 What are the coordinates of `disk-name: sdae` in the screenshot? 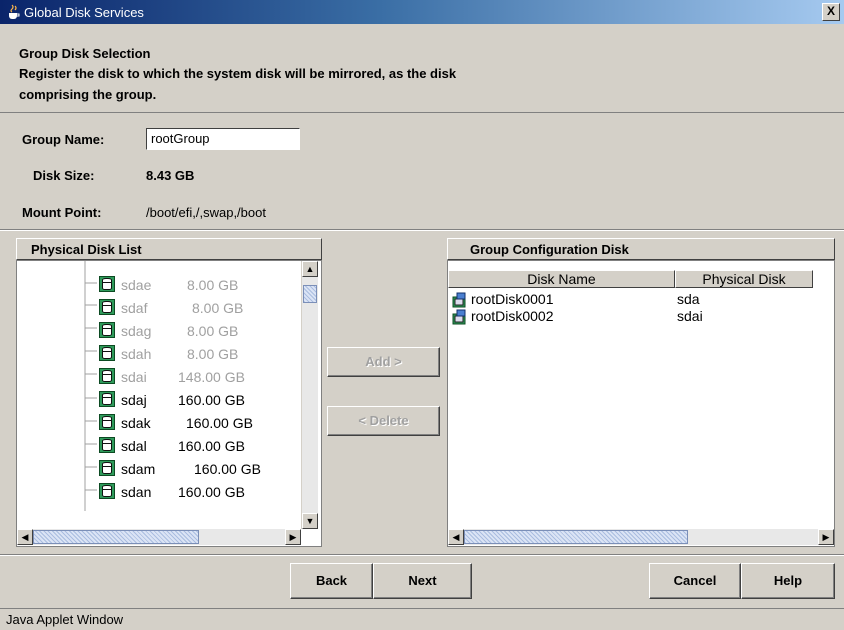 It's located at (136, 285).